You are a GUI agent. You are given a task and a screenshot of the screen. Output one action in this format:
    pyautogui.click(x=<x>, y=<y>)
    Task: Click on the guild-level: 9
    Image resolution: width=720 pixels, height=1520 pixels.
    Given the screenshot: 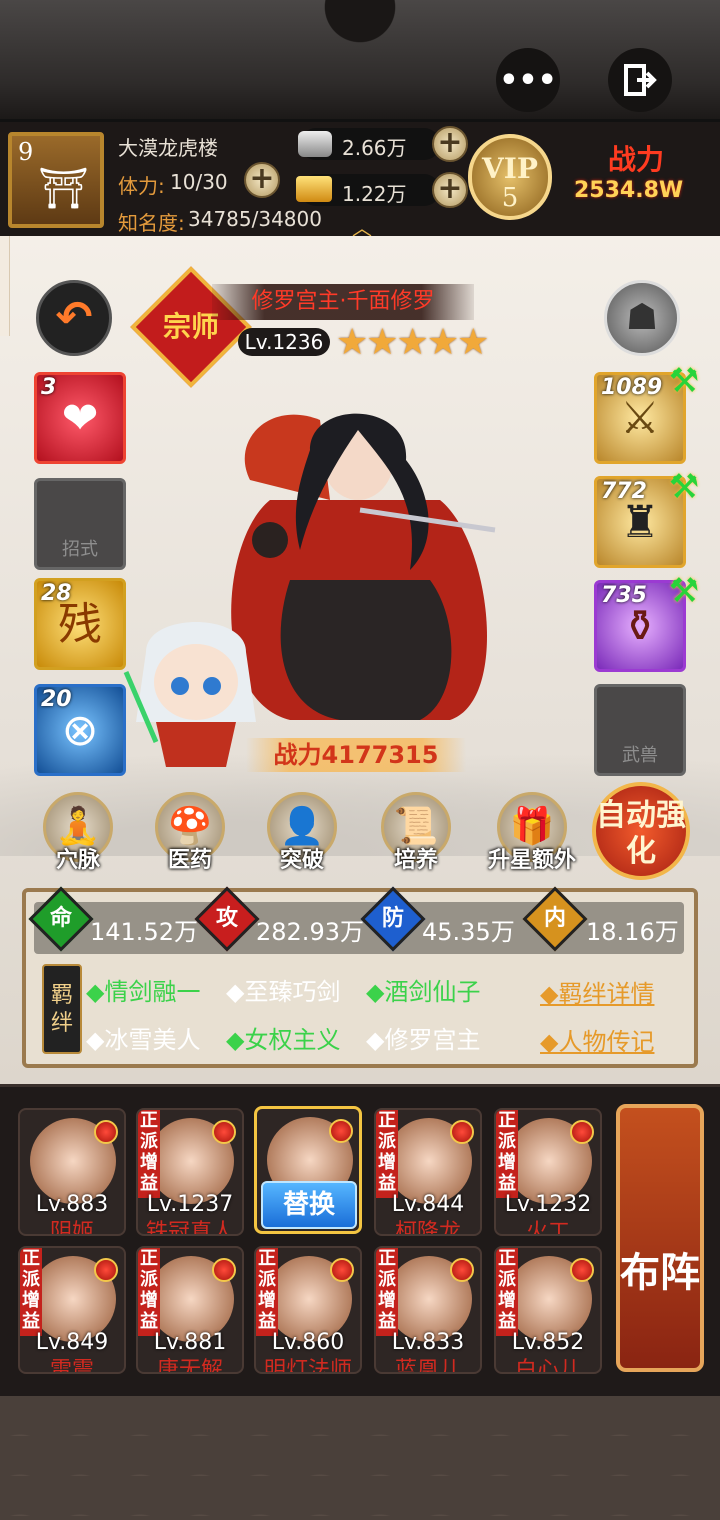 What is the action you would take?
    pyautogui.click(x=26, y=152)
    